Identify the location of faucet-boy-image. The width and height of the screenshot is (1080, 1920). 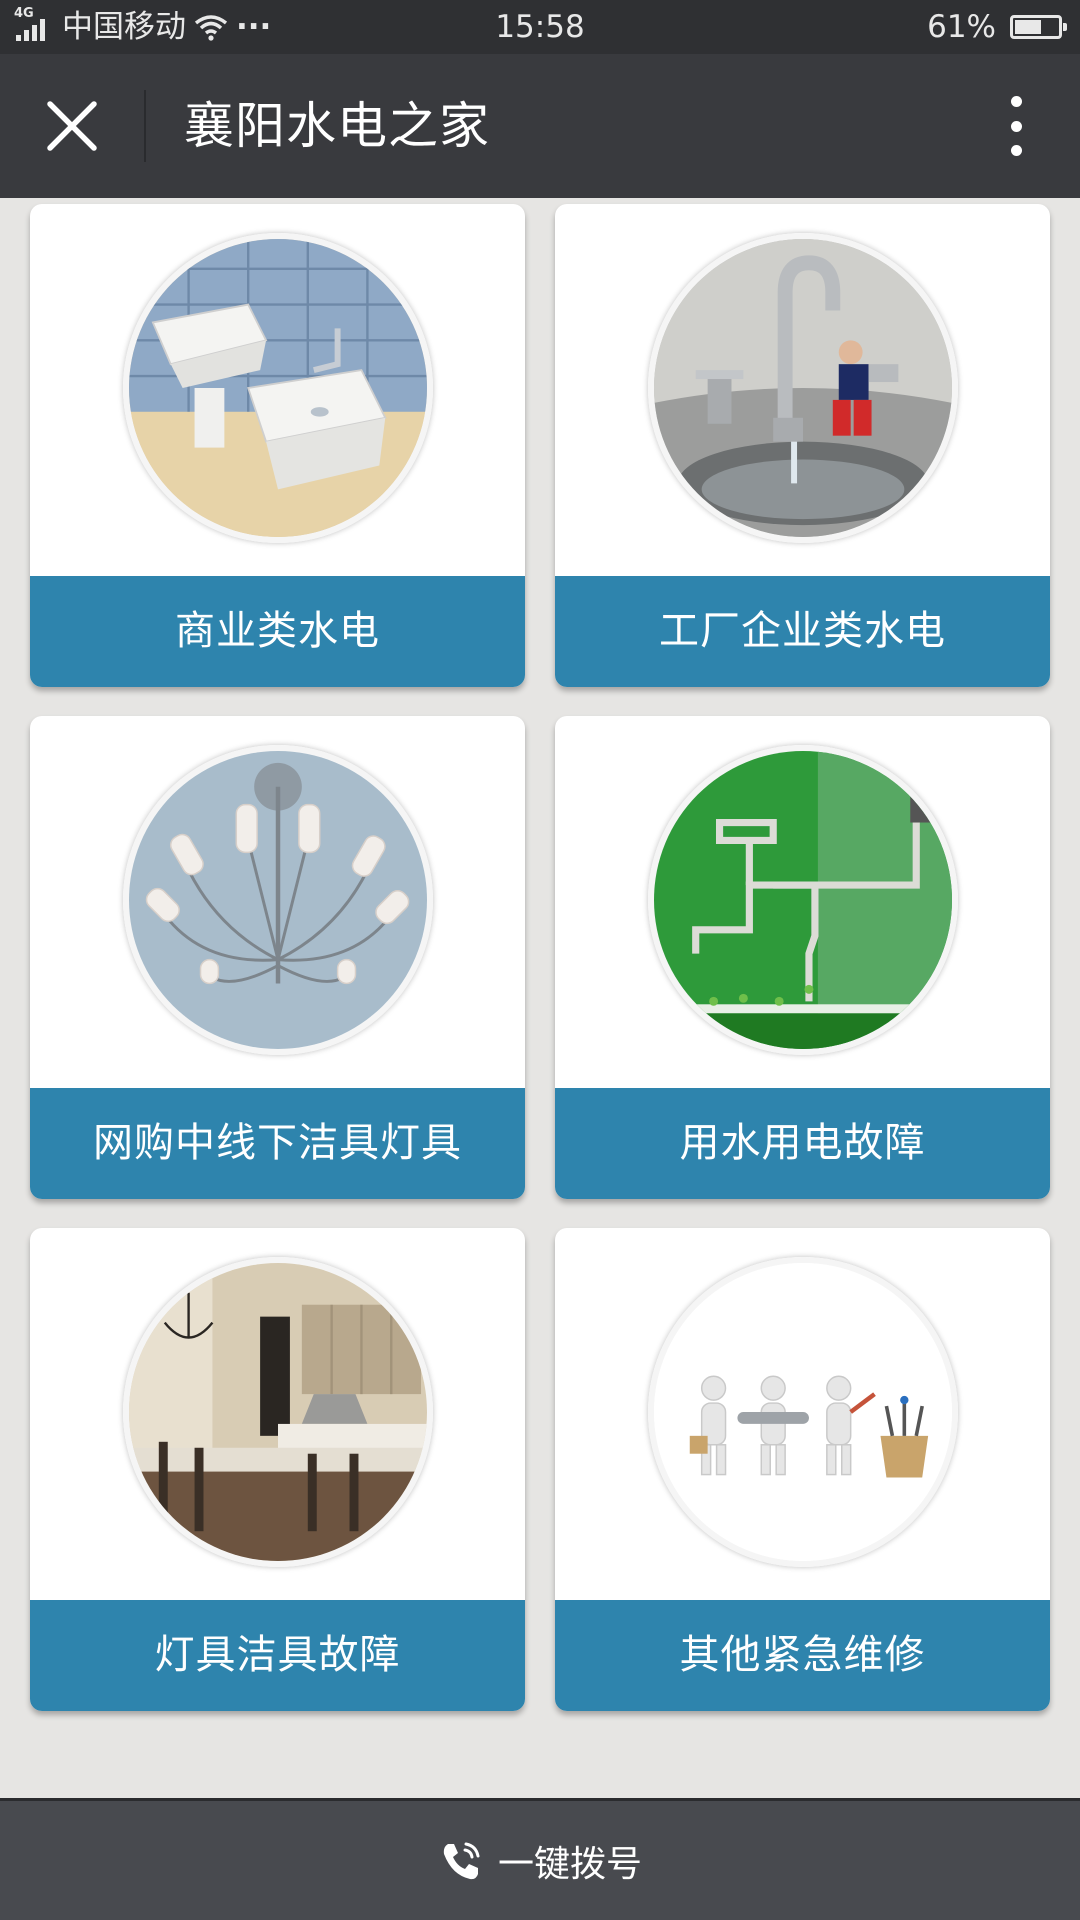
(803, 388).